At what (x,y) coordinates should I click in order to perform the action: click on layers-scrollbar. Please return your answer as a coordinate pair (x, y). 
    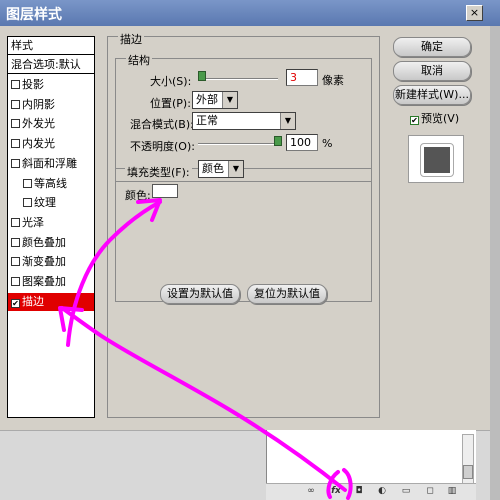
    Looking at the image, I should click on (468, 459).